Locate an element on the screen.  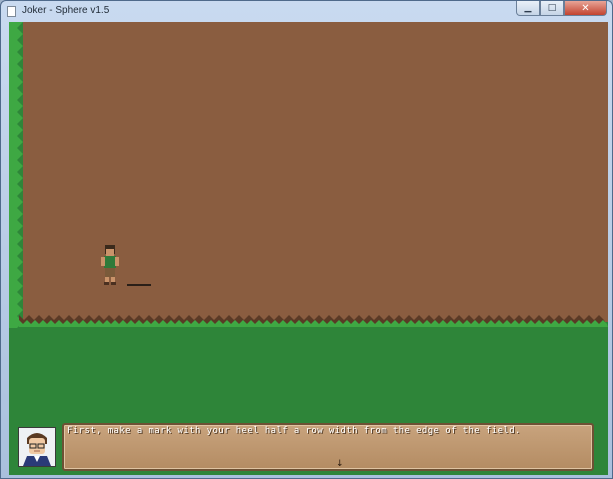
window-controls: ▁ □ ✕ is located at coordinates (561, 8).